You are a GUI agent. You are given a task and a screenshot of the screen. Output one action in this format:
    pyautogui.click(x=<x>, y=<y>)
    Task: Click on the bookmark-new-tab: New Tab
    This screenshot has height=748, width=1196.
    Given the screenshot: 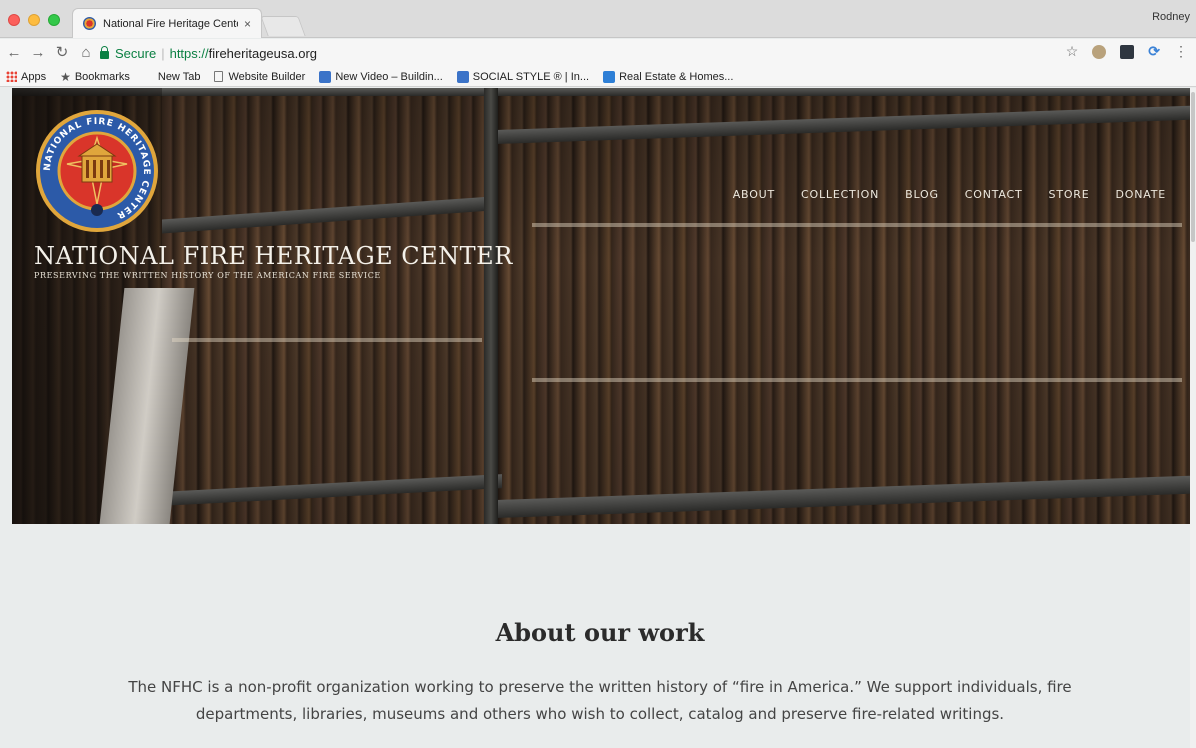 What is the action you would take?
    pyautogui.click(x=179, y=77)
    